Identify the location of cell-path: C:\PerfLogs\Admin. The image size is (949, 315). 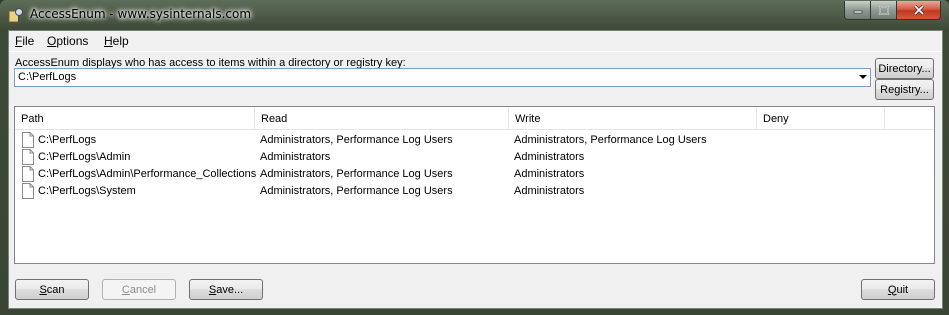
(84, 157).